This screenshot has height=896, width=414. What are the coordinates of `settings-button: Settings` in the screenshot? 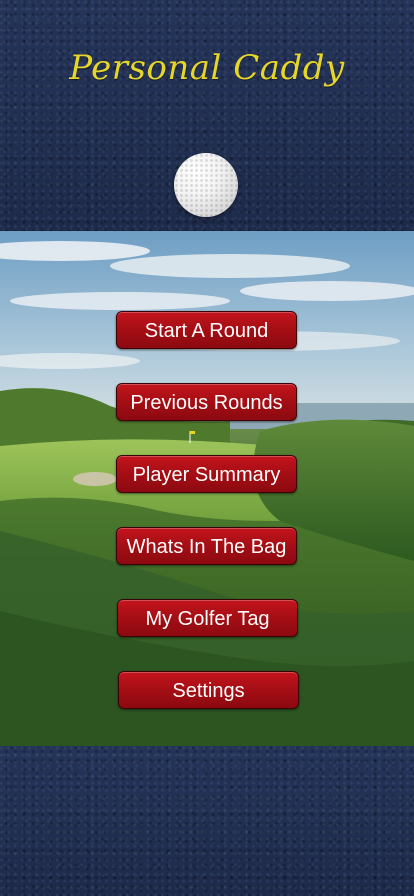 It's located at (208, 690).